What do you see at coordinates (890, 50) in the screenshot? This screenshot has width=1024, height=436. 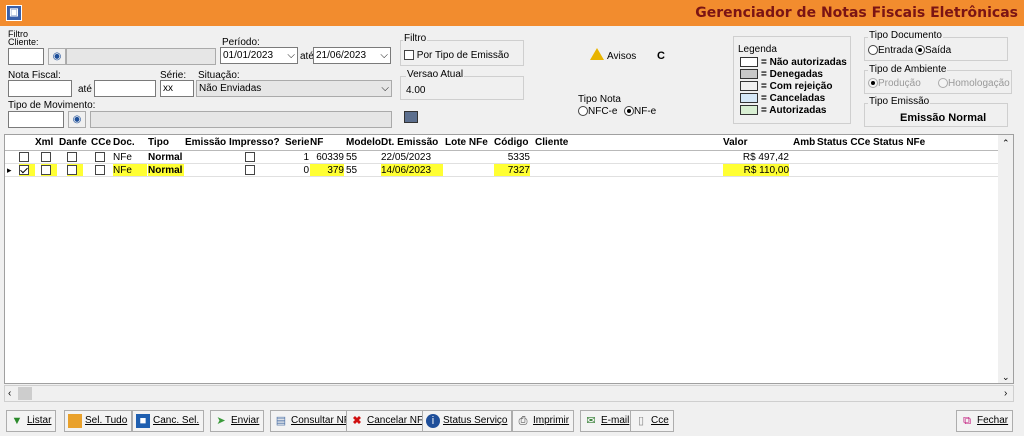 I see `entrada-radio: Entrada` at bounding box center [890, 50].